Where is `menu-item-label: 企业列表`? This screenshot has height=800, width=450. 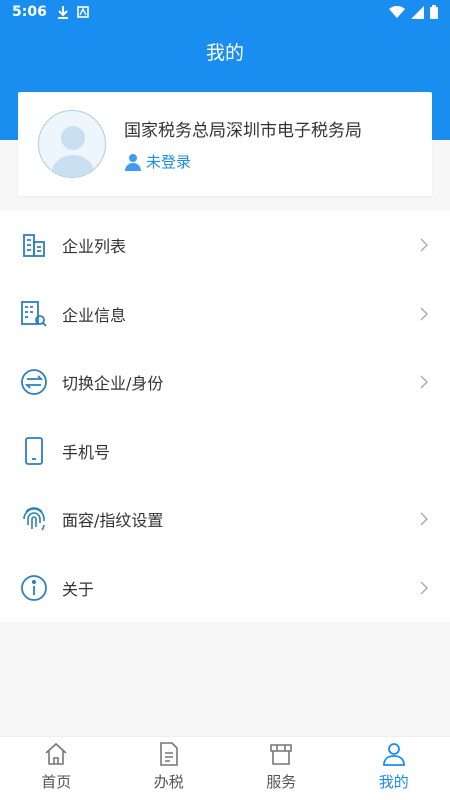
menu-item-label: 企业列表 is located at coordinates (94, 247).